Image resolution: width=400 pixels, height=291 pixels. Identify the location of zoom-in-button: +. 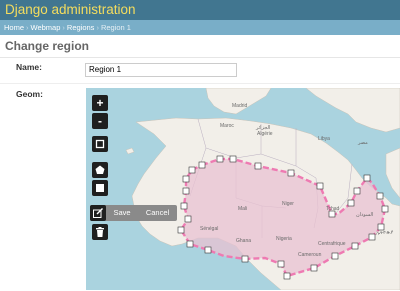
(100, 103).